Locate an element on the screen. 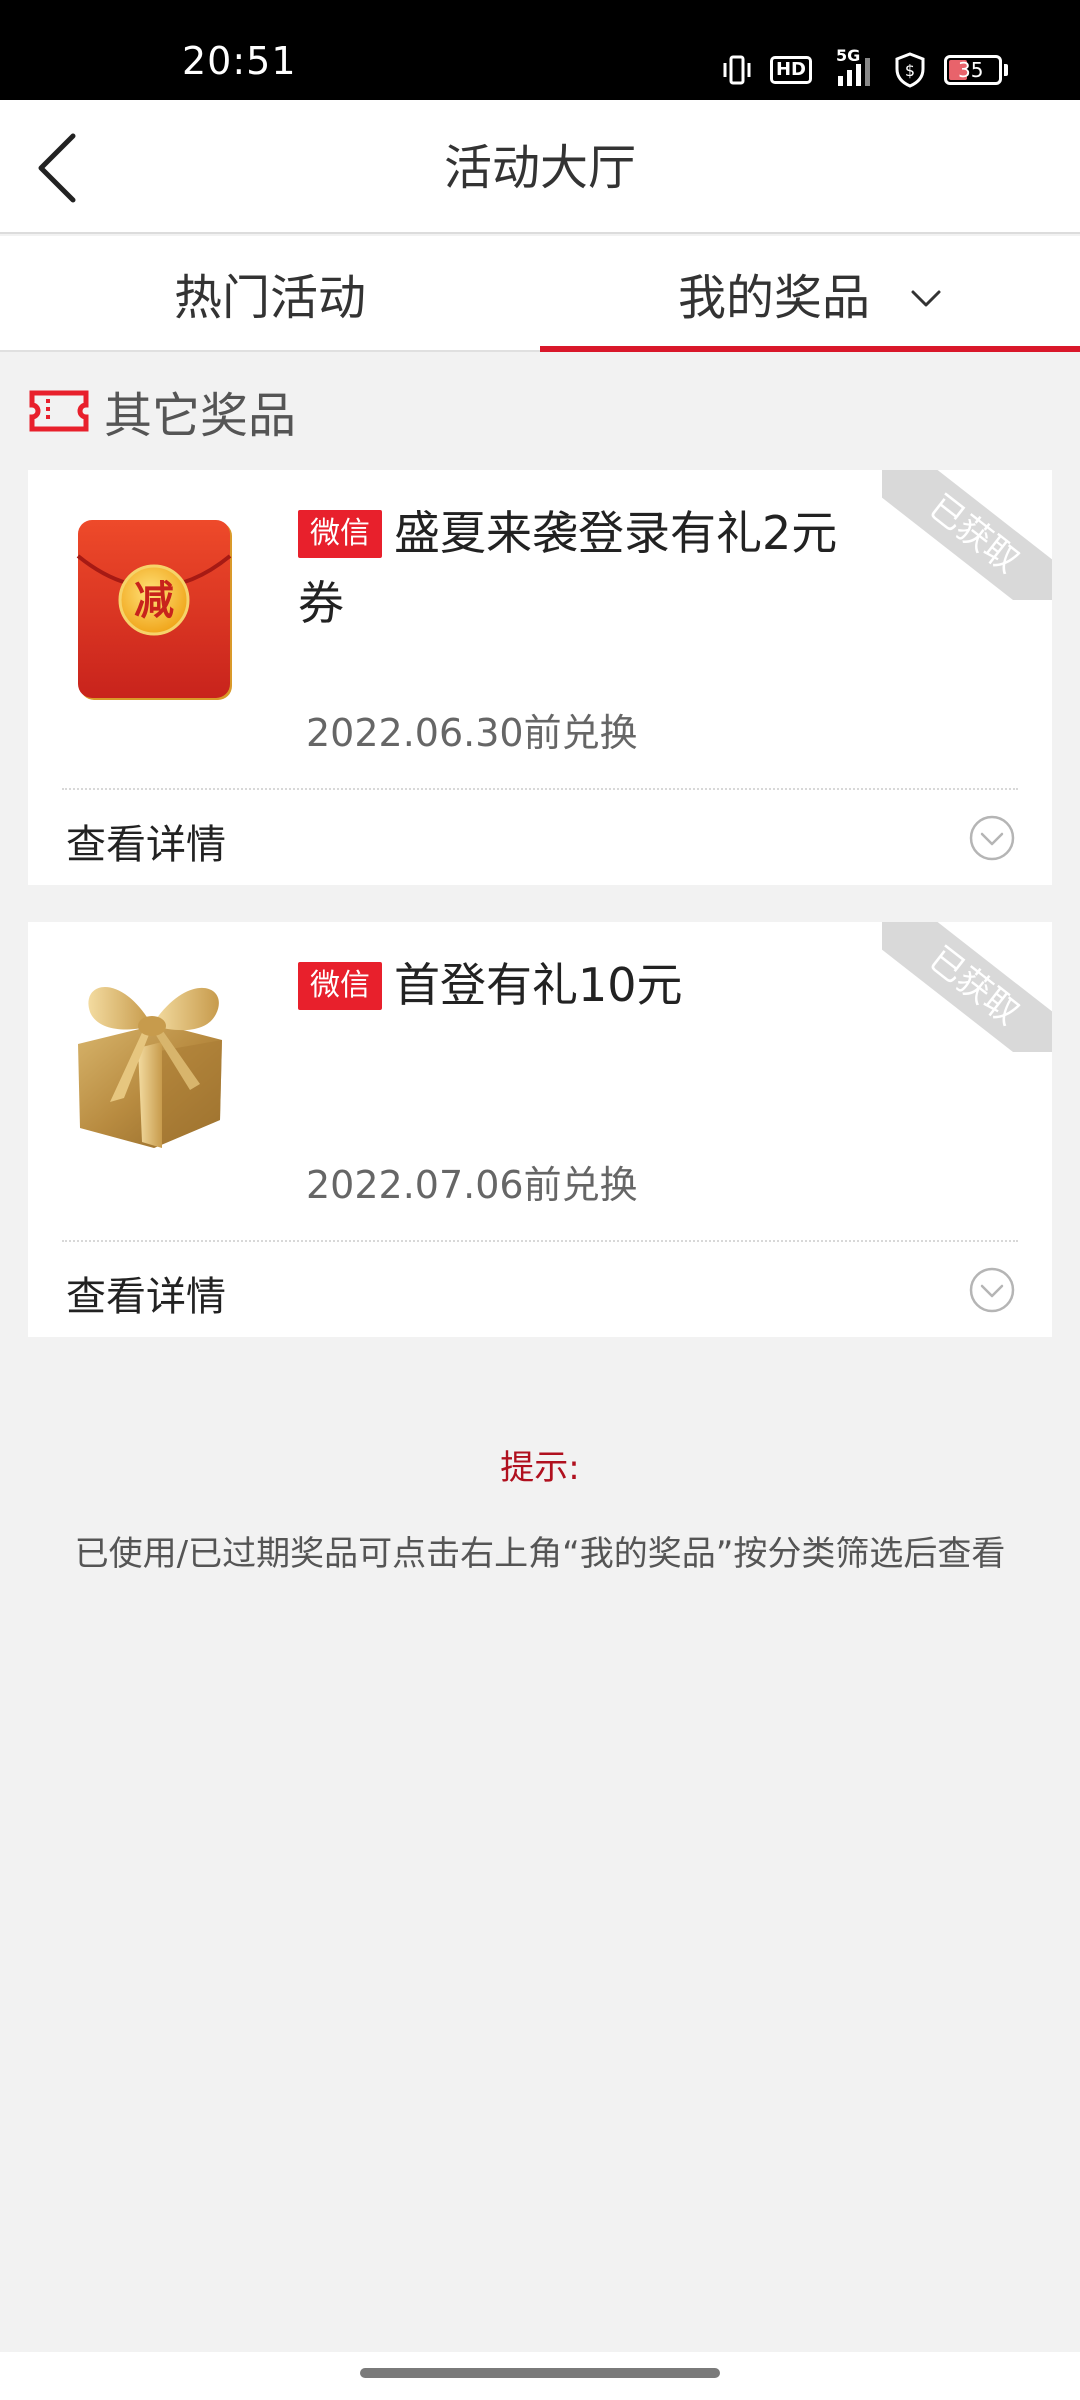  tab-hot-activities: 热门活动 is located at coordinates (270, 293).